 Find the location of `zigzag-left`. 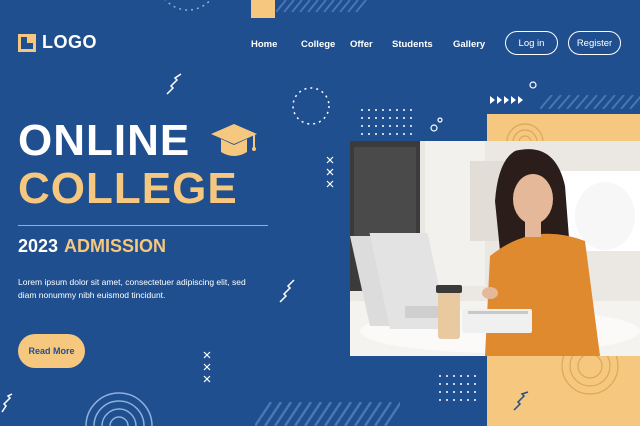

zigzag-left is located at coordinates (174, 84).